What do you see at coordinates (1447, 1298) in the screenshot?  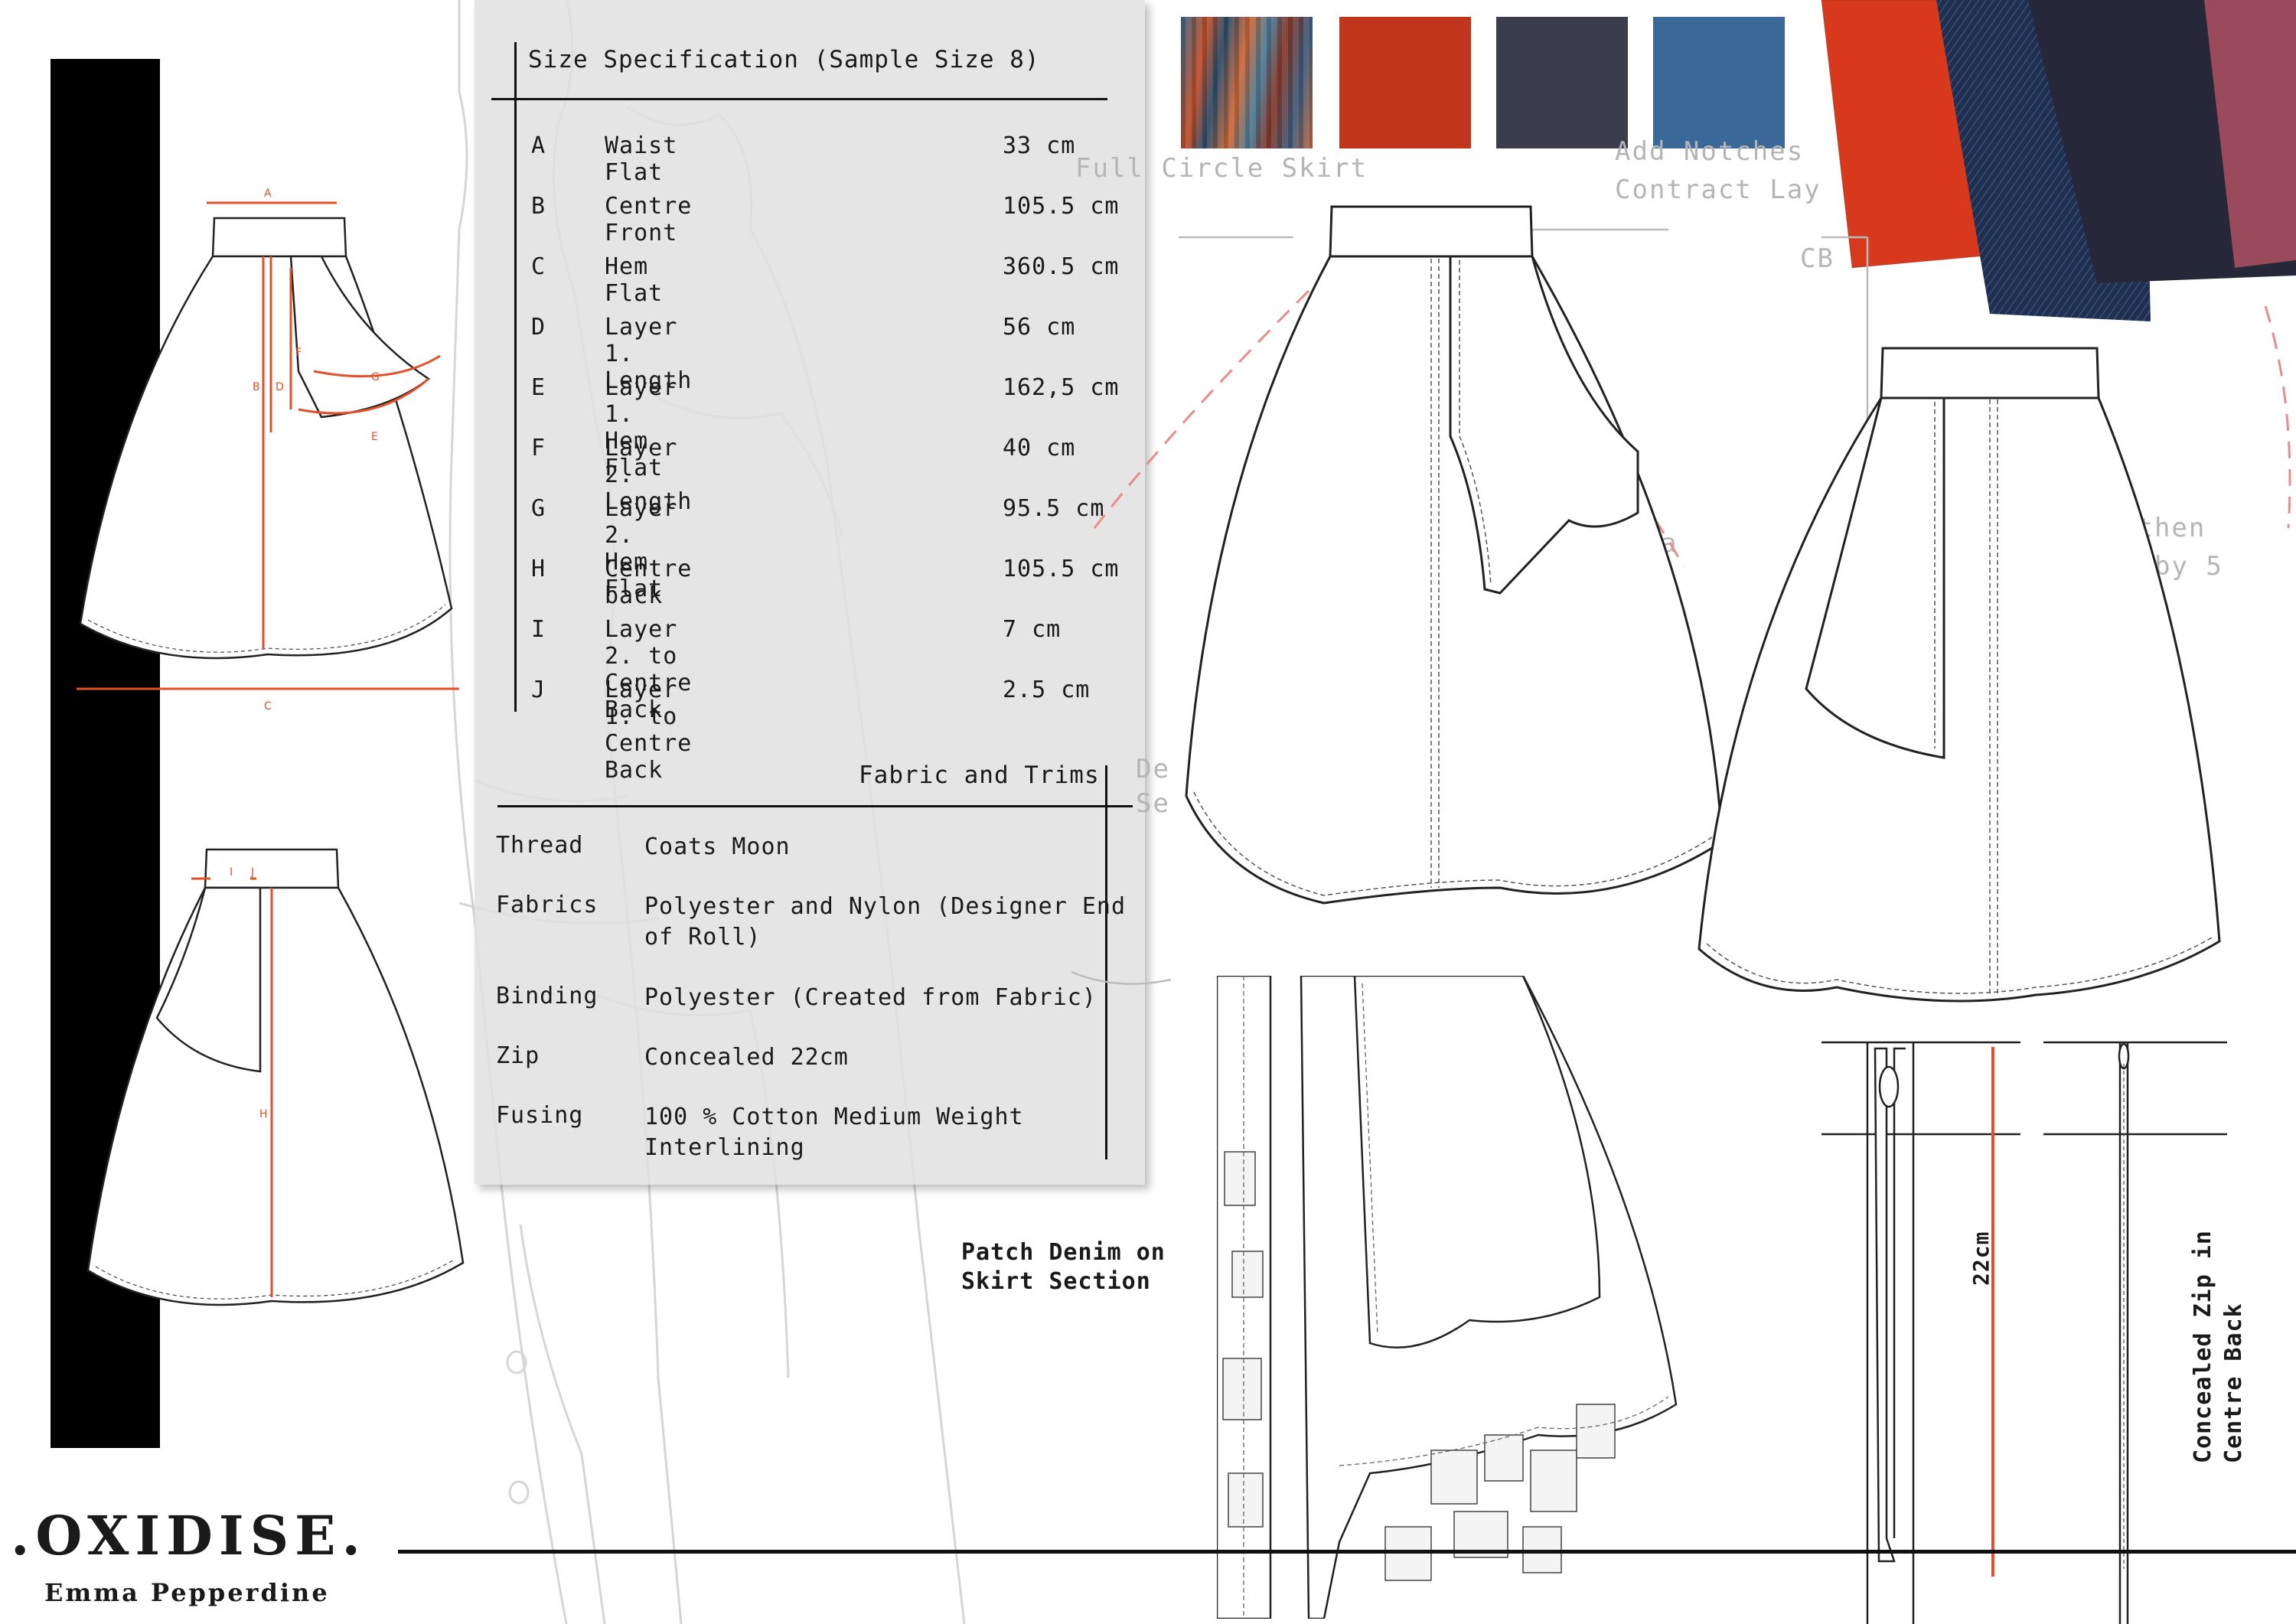 I see `patch-denim-closeup` at bounding box center [1447, 1298].